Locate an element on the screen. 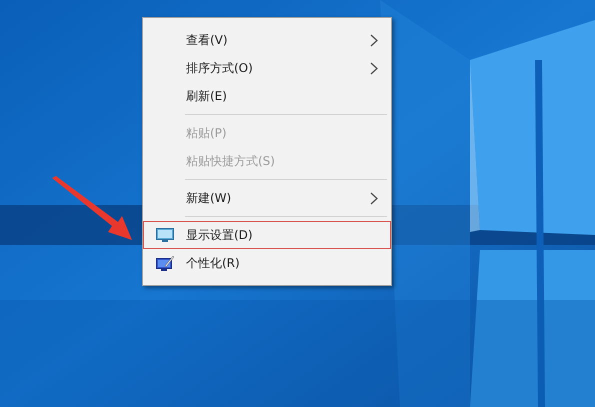  menu-item: 刷新(E) is located at coordinates (267, 96).